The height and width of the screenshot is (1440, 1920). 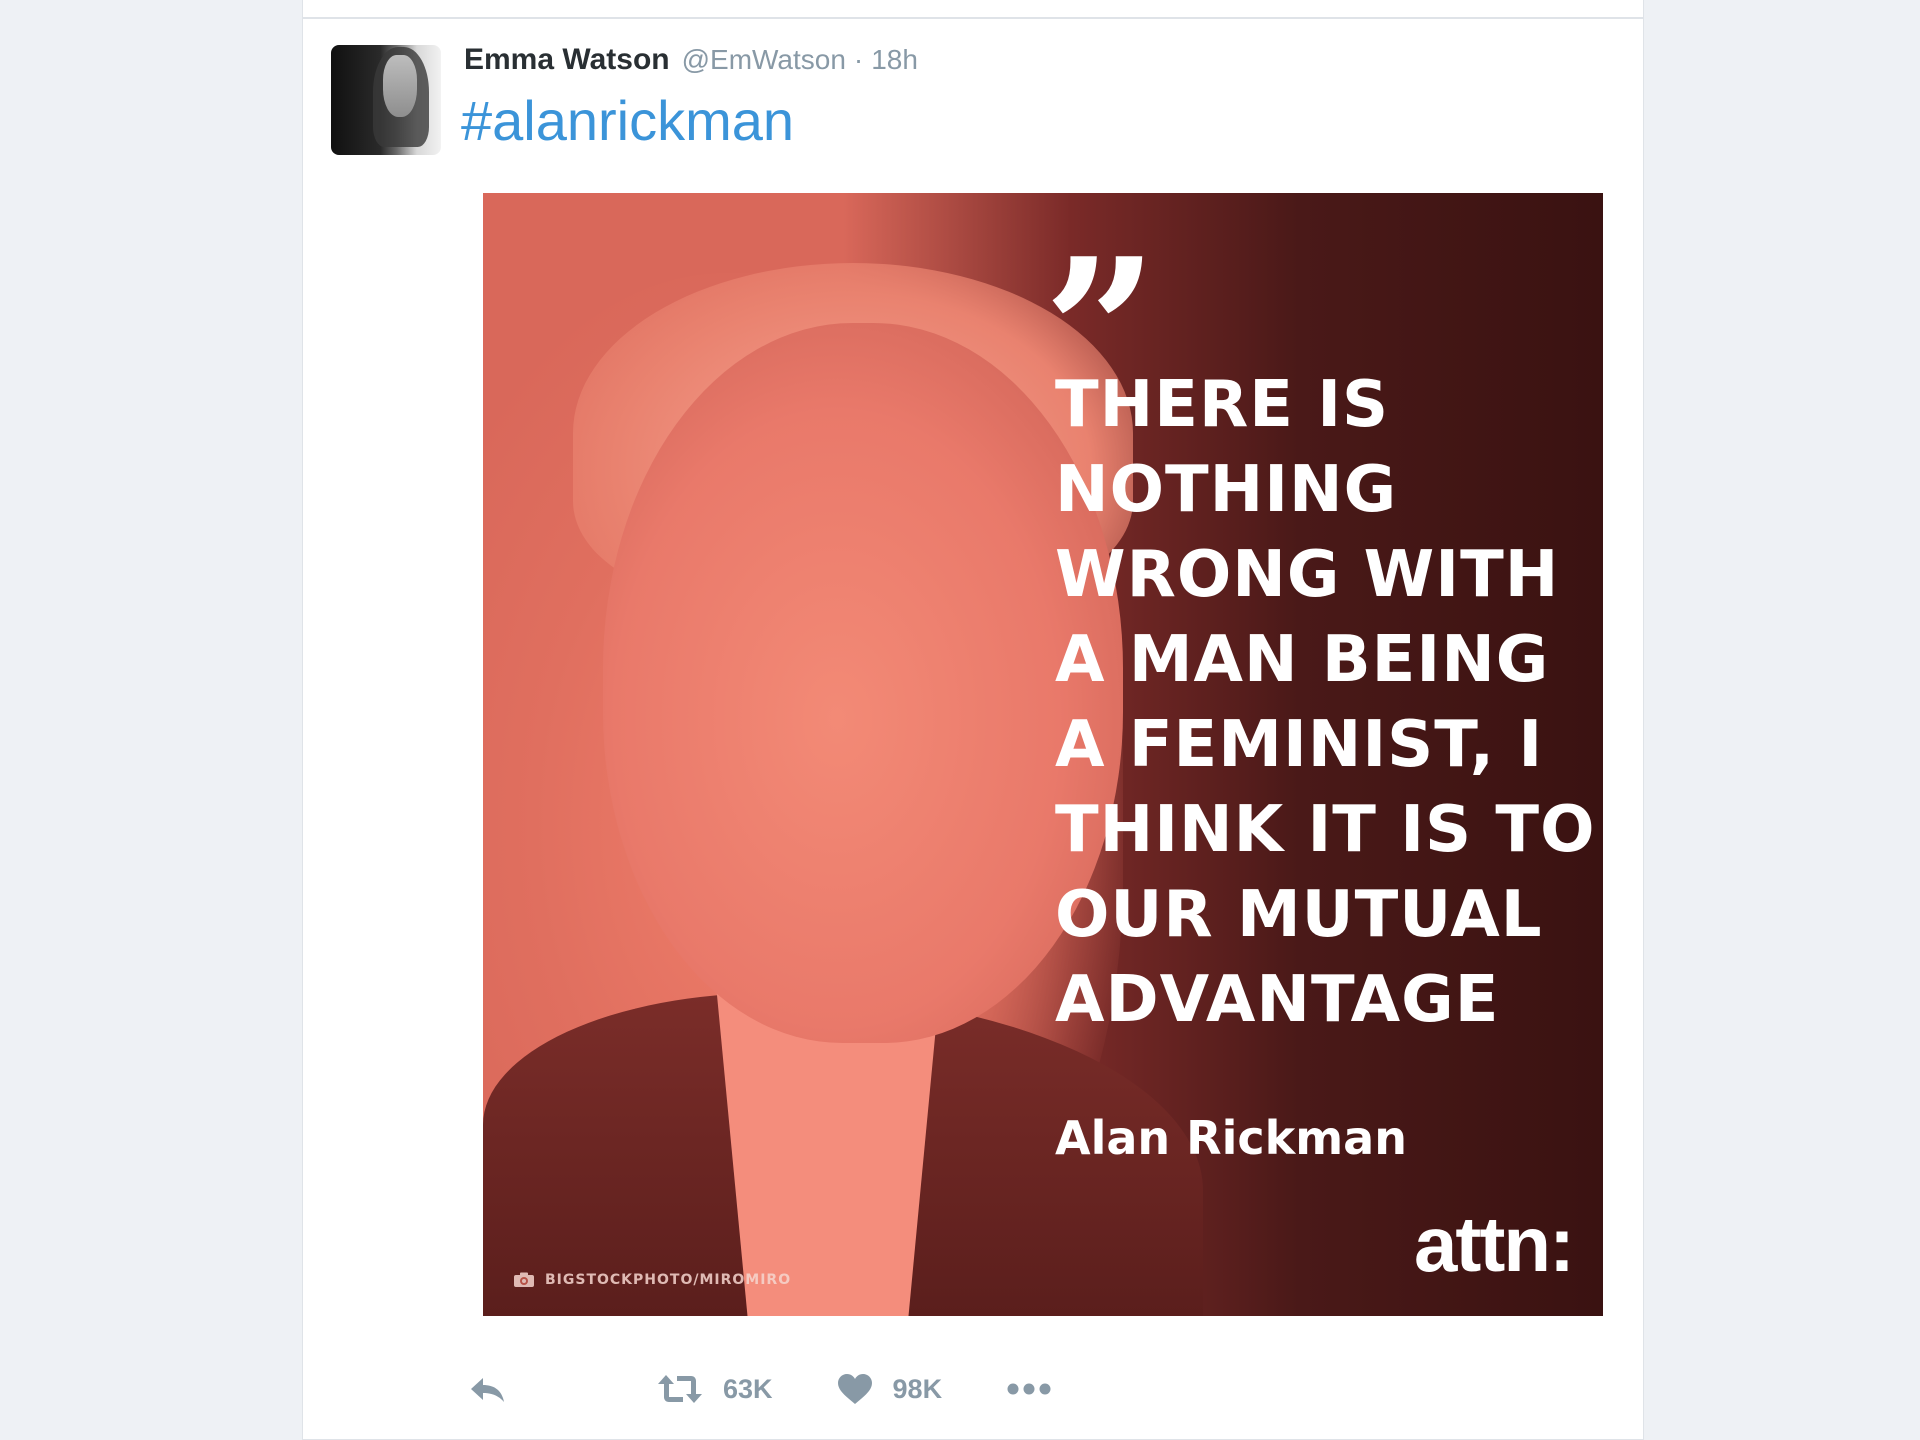 What do you see at coordinates (1299, 915) in the screenshot?
I see `quote-line: OUR MUTUAL` at bounding box center [1299, 915].